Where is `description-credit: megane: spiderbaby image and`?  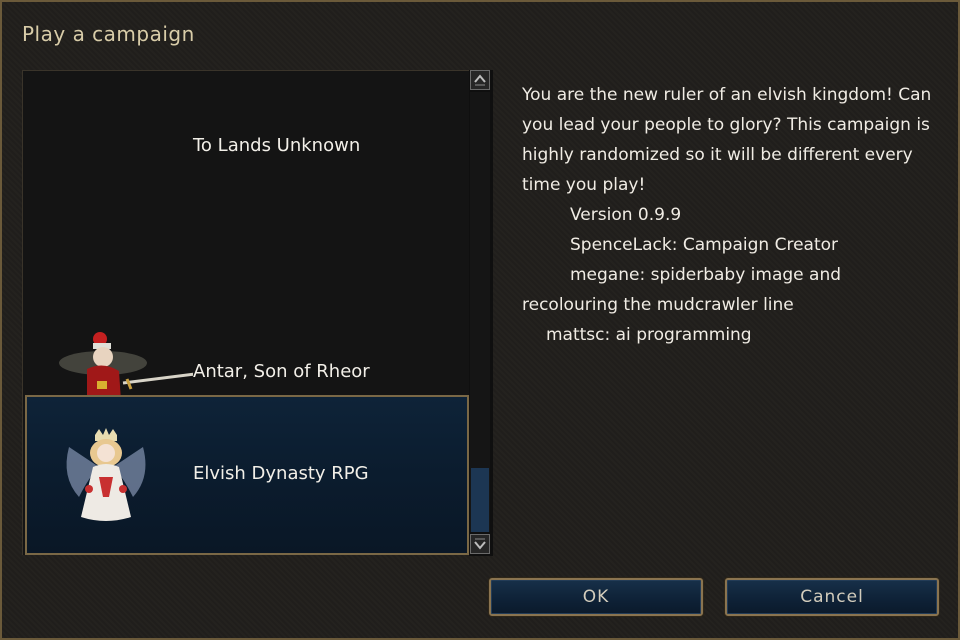
description-credit: megane: spiderbaby image and is located at coordinates (706, 275).